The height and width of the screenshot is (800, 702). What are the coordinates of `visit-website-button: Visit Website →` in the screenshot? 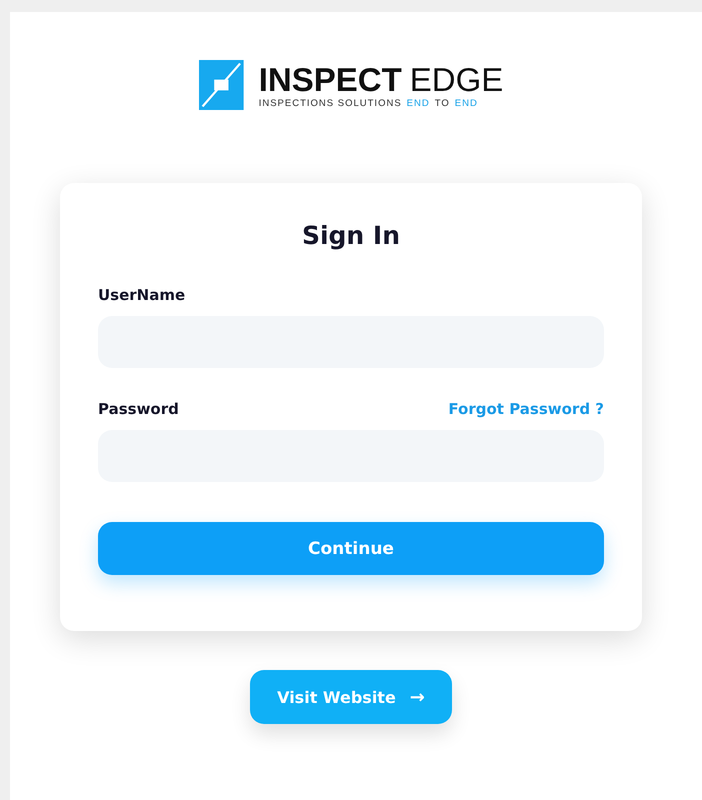 It's located at (351, 697).